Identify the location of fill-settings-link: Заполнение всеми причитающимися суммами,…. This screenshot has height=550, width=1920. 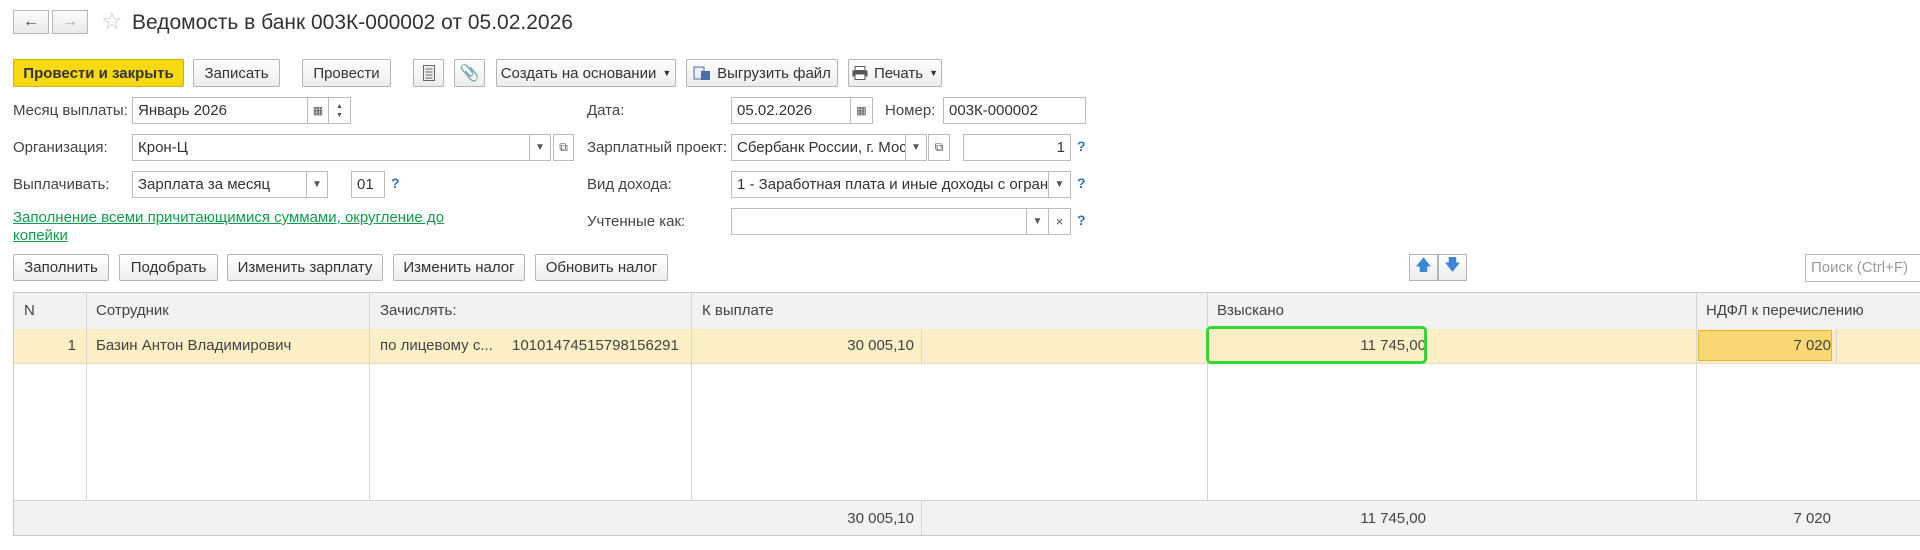
(233, 227).